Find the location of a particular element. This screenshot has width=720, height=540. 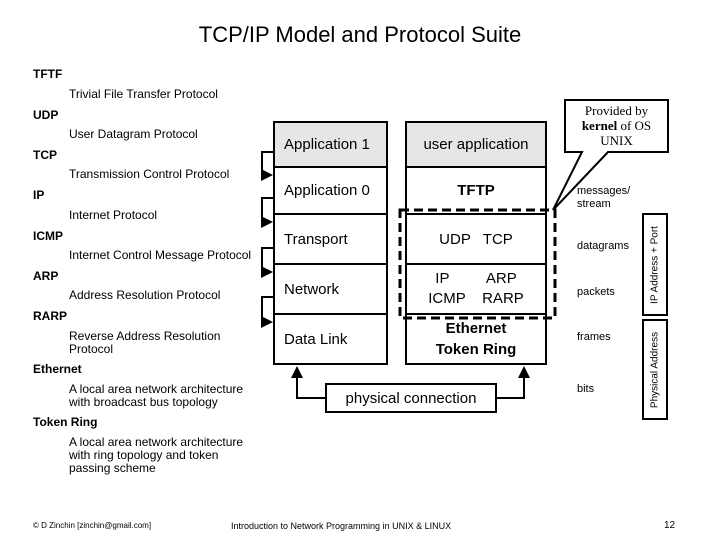

unit-packets: packets is located at coordinates (596, 292).